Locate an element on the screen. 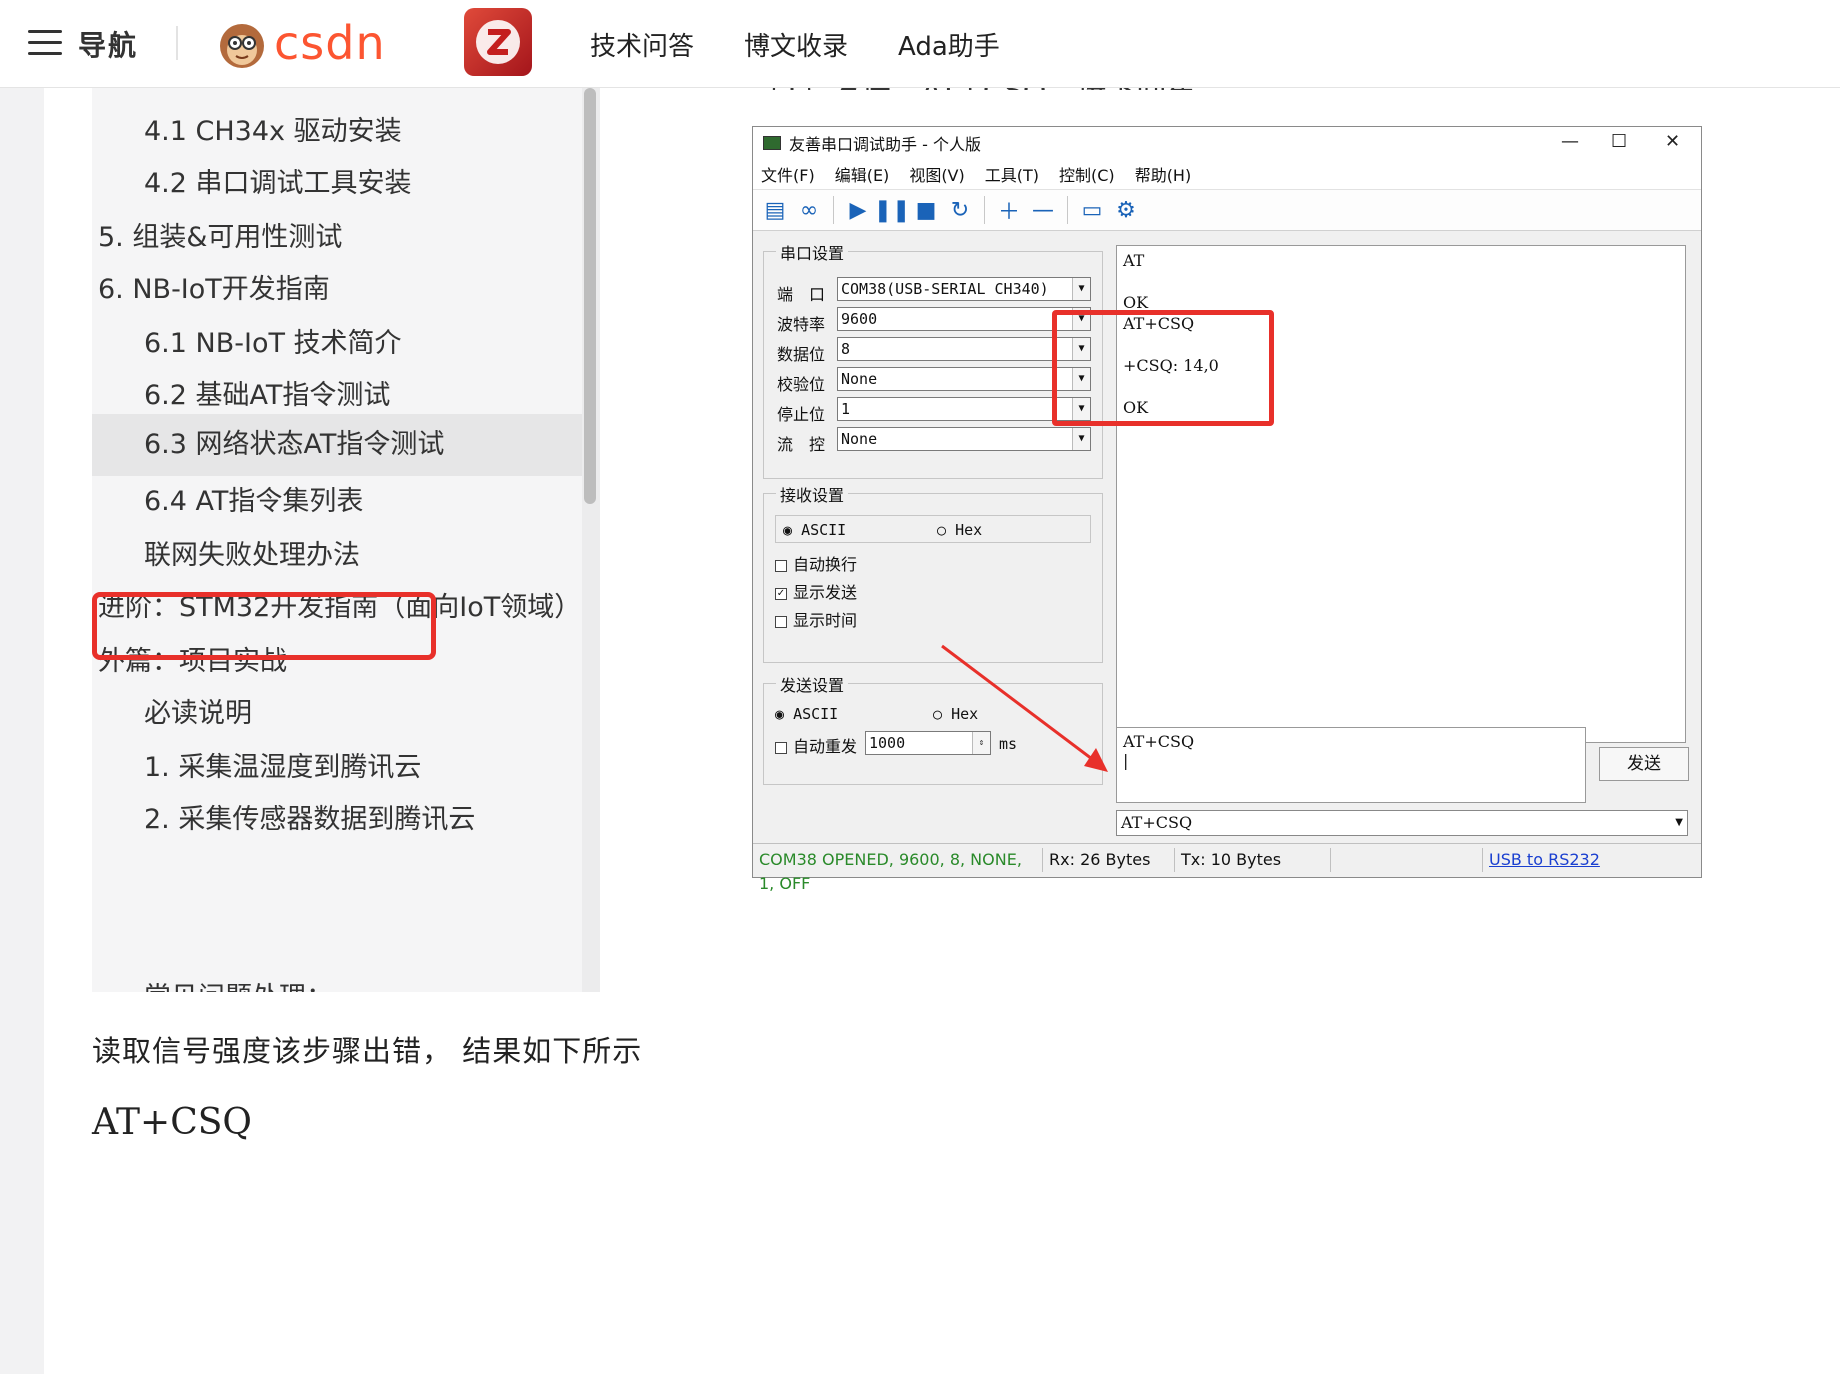  auto-wrap-checkbox: 自动换行 is located at coordinates (816, 563).